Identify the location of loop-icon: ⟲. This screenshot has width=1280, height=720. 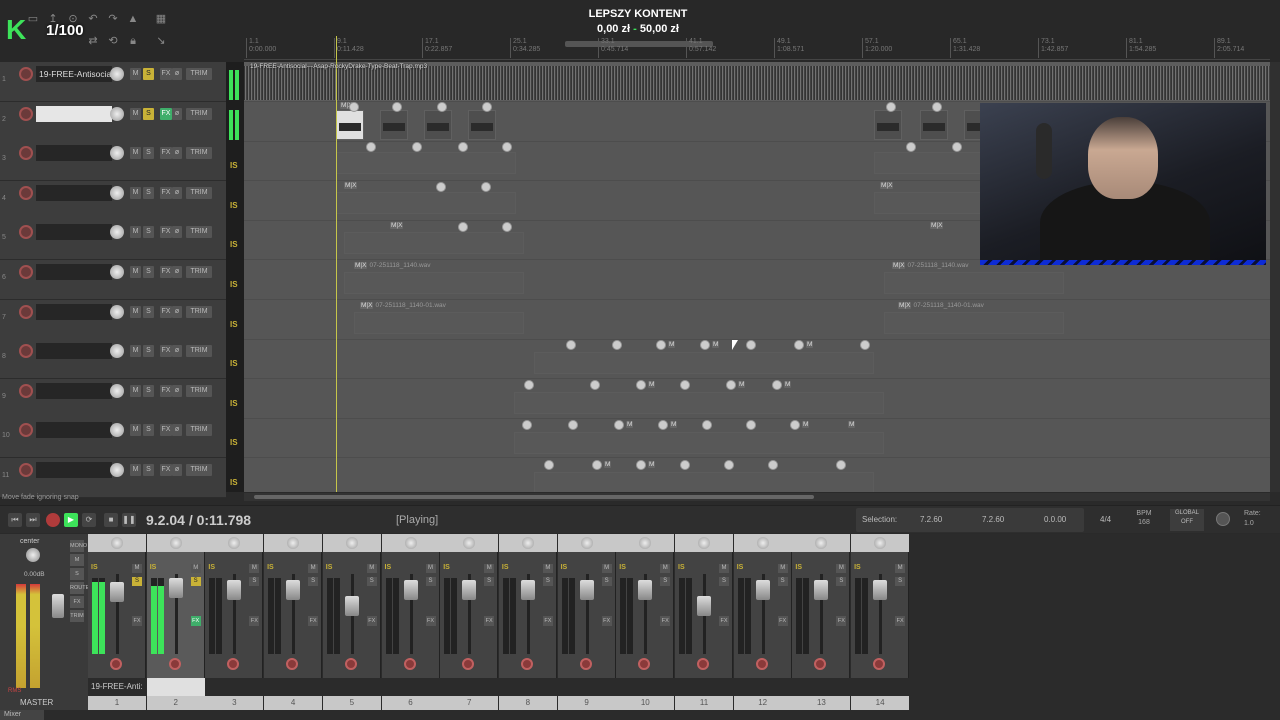
(113, 41).